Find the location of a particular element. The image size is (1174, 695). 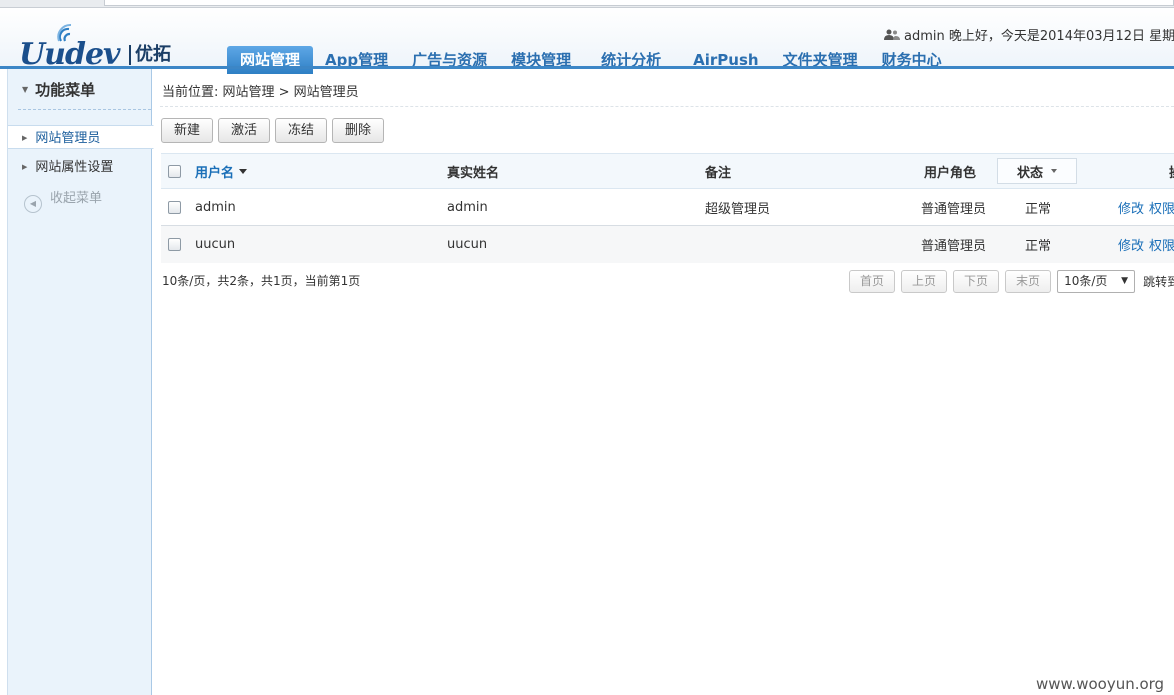

sidebar-divider is located at coordinates (84, 109).